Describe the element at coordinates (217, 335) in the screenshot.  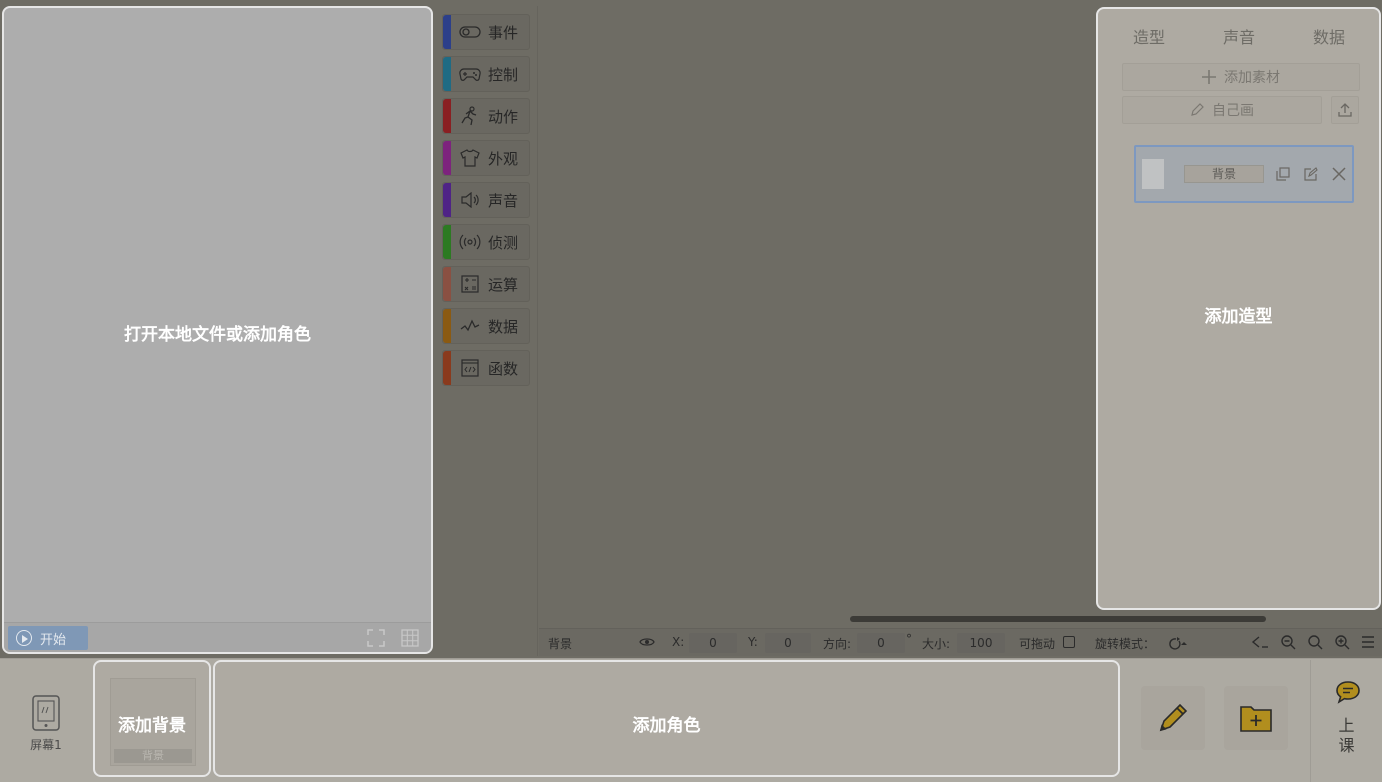
I see `stage-hint: 打开本地文件或添加角色` at that location.